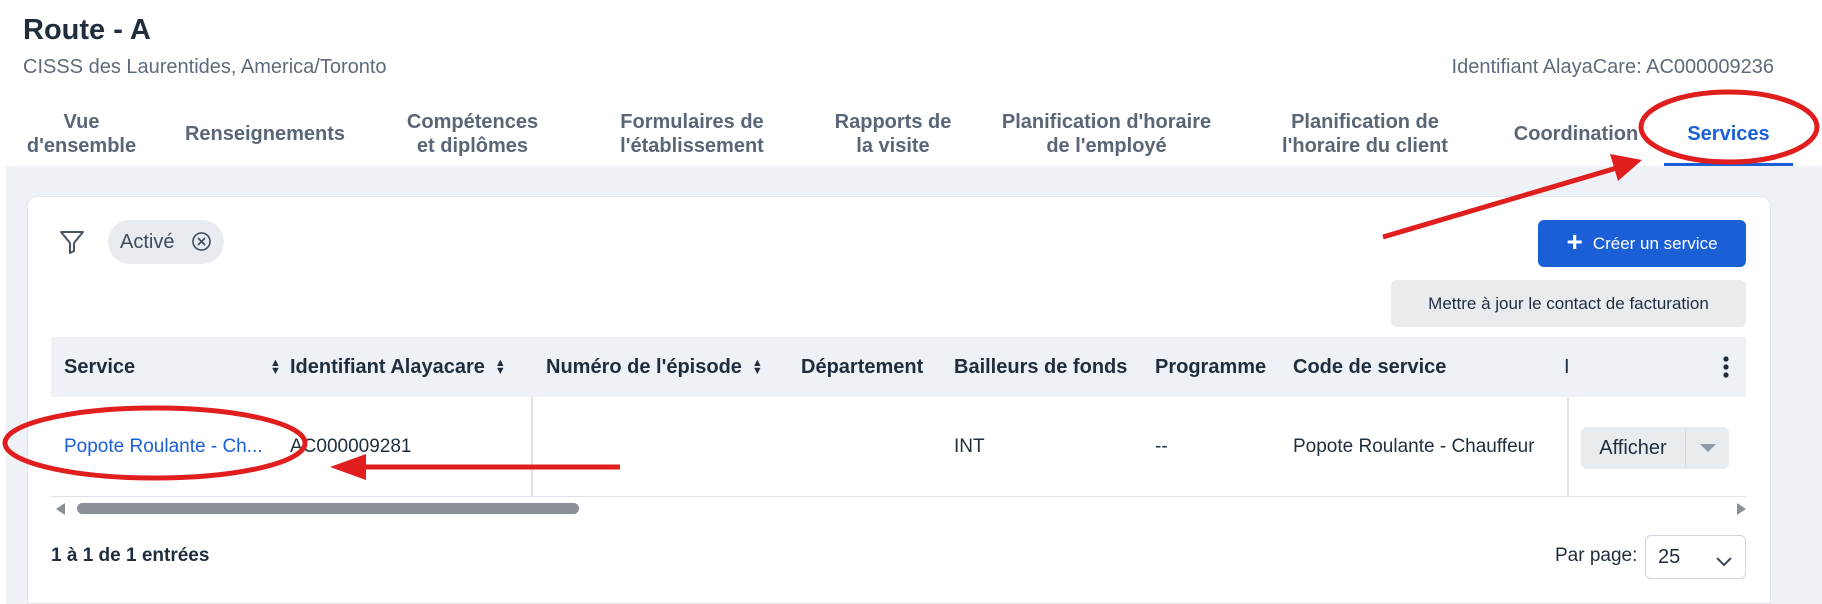  What do you see at coordinates (1724, 562) in the screenshot?
I see `chevron-down-icon` at bounding box center [1724, 562].